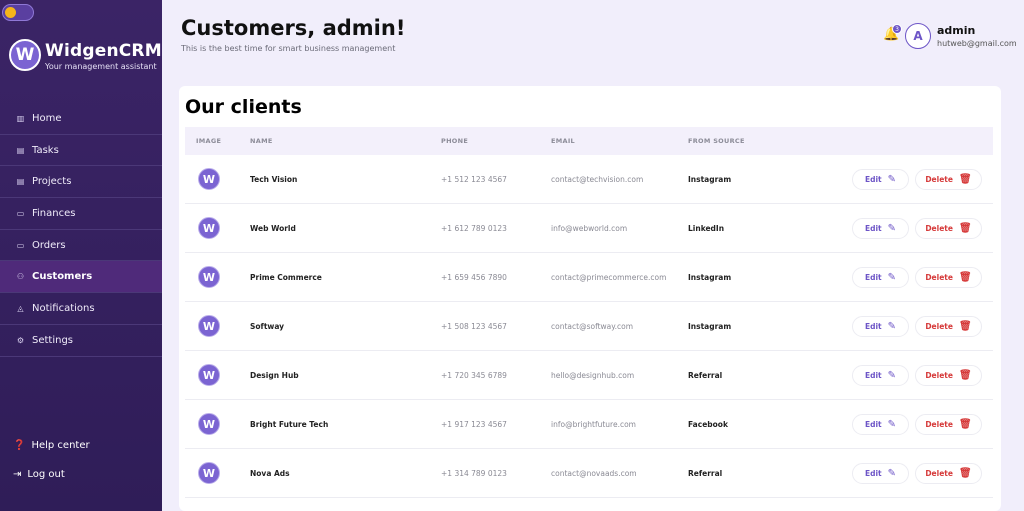  Describe the element at coordinates (63, 308) in the screenshot. I see `sidebar-item-label: Notifications` at that location.